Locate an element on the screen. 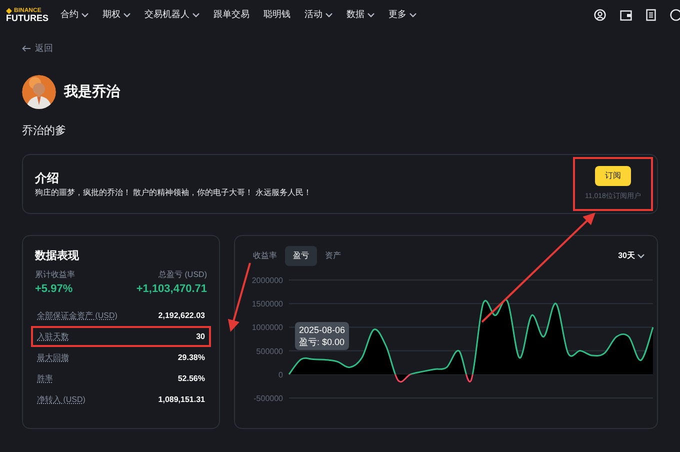 The image size is (680, 452). nav-menu-item: 活动 is located at coordinates (318, 15).